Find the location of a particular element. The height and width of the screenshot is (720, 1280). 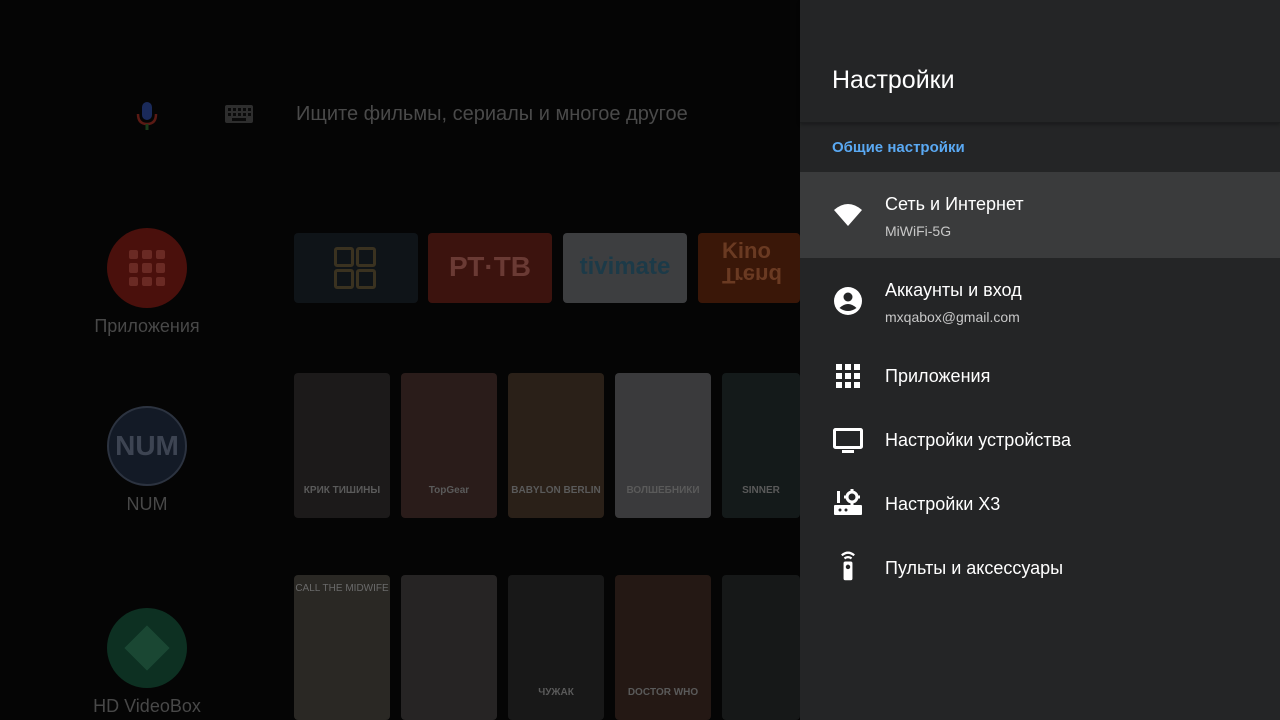

app-tile-tivimate: tivimate is located at coordinates (625, 268).